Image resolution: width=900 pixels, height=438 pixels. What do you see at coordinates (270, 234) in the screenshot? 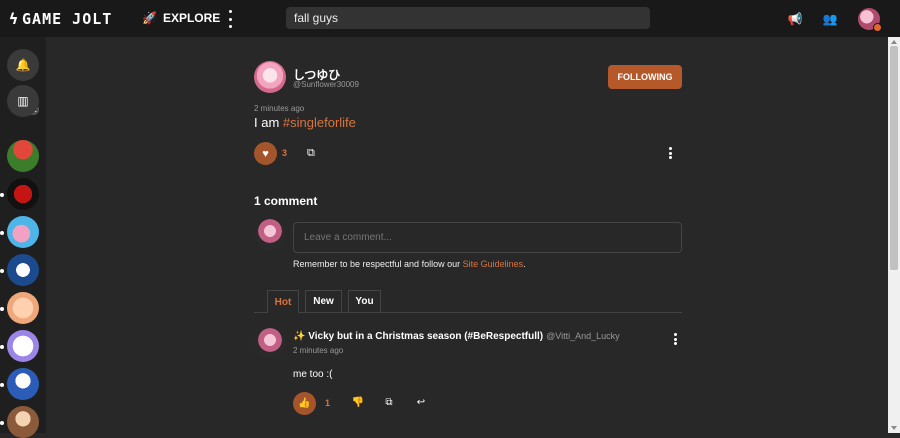
I see `current-user-avatar` at bounding box center [270, 234].